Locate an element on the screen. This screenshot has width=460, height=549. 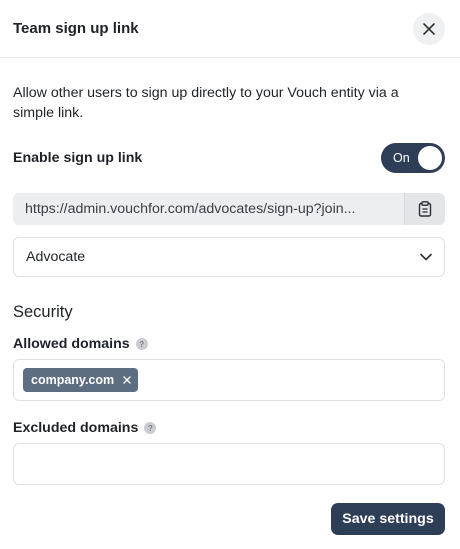
remove-chip-button is located at coordinates (127, 380).